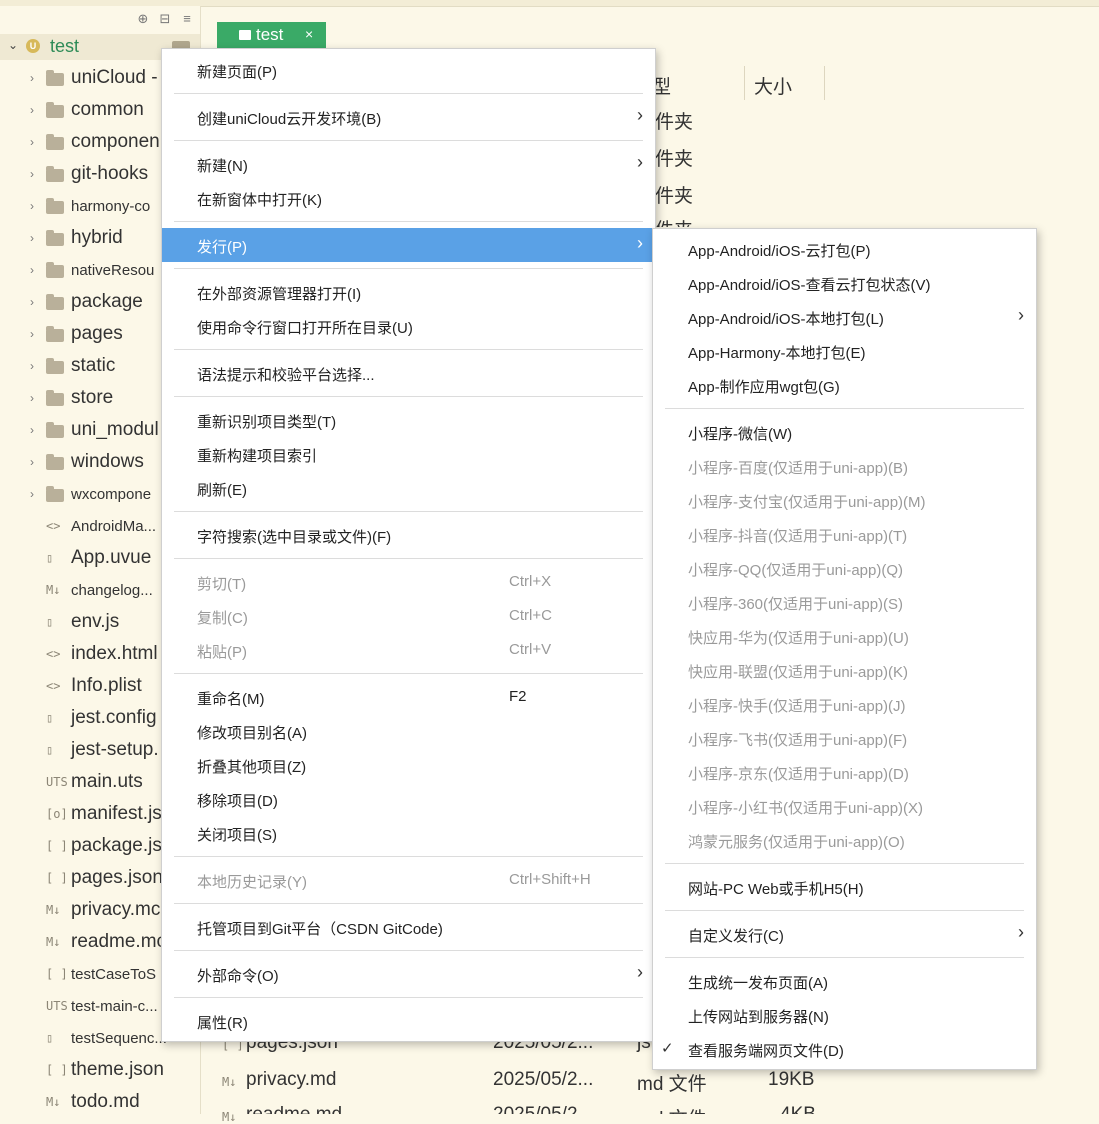 The height and width of the screenshot is (1124, 1099). What do you see at coordinates (844, 934) in the screenshot?
I see `menu-item: 自定义发行(C) ›` at bounding box center [844, 934].